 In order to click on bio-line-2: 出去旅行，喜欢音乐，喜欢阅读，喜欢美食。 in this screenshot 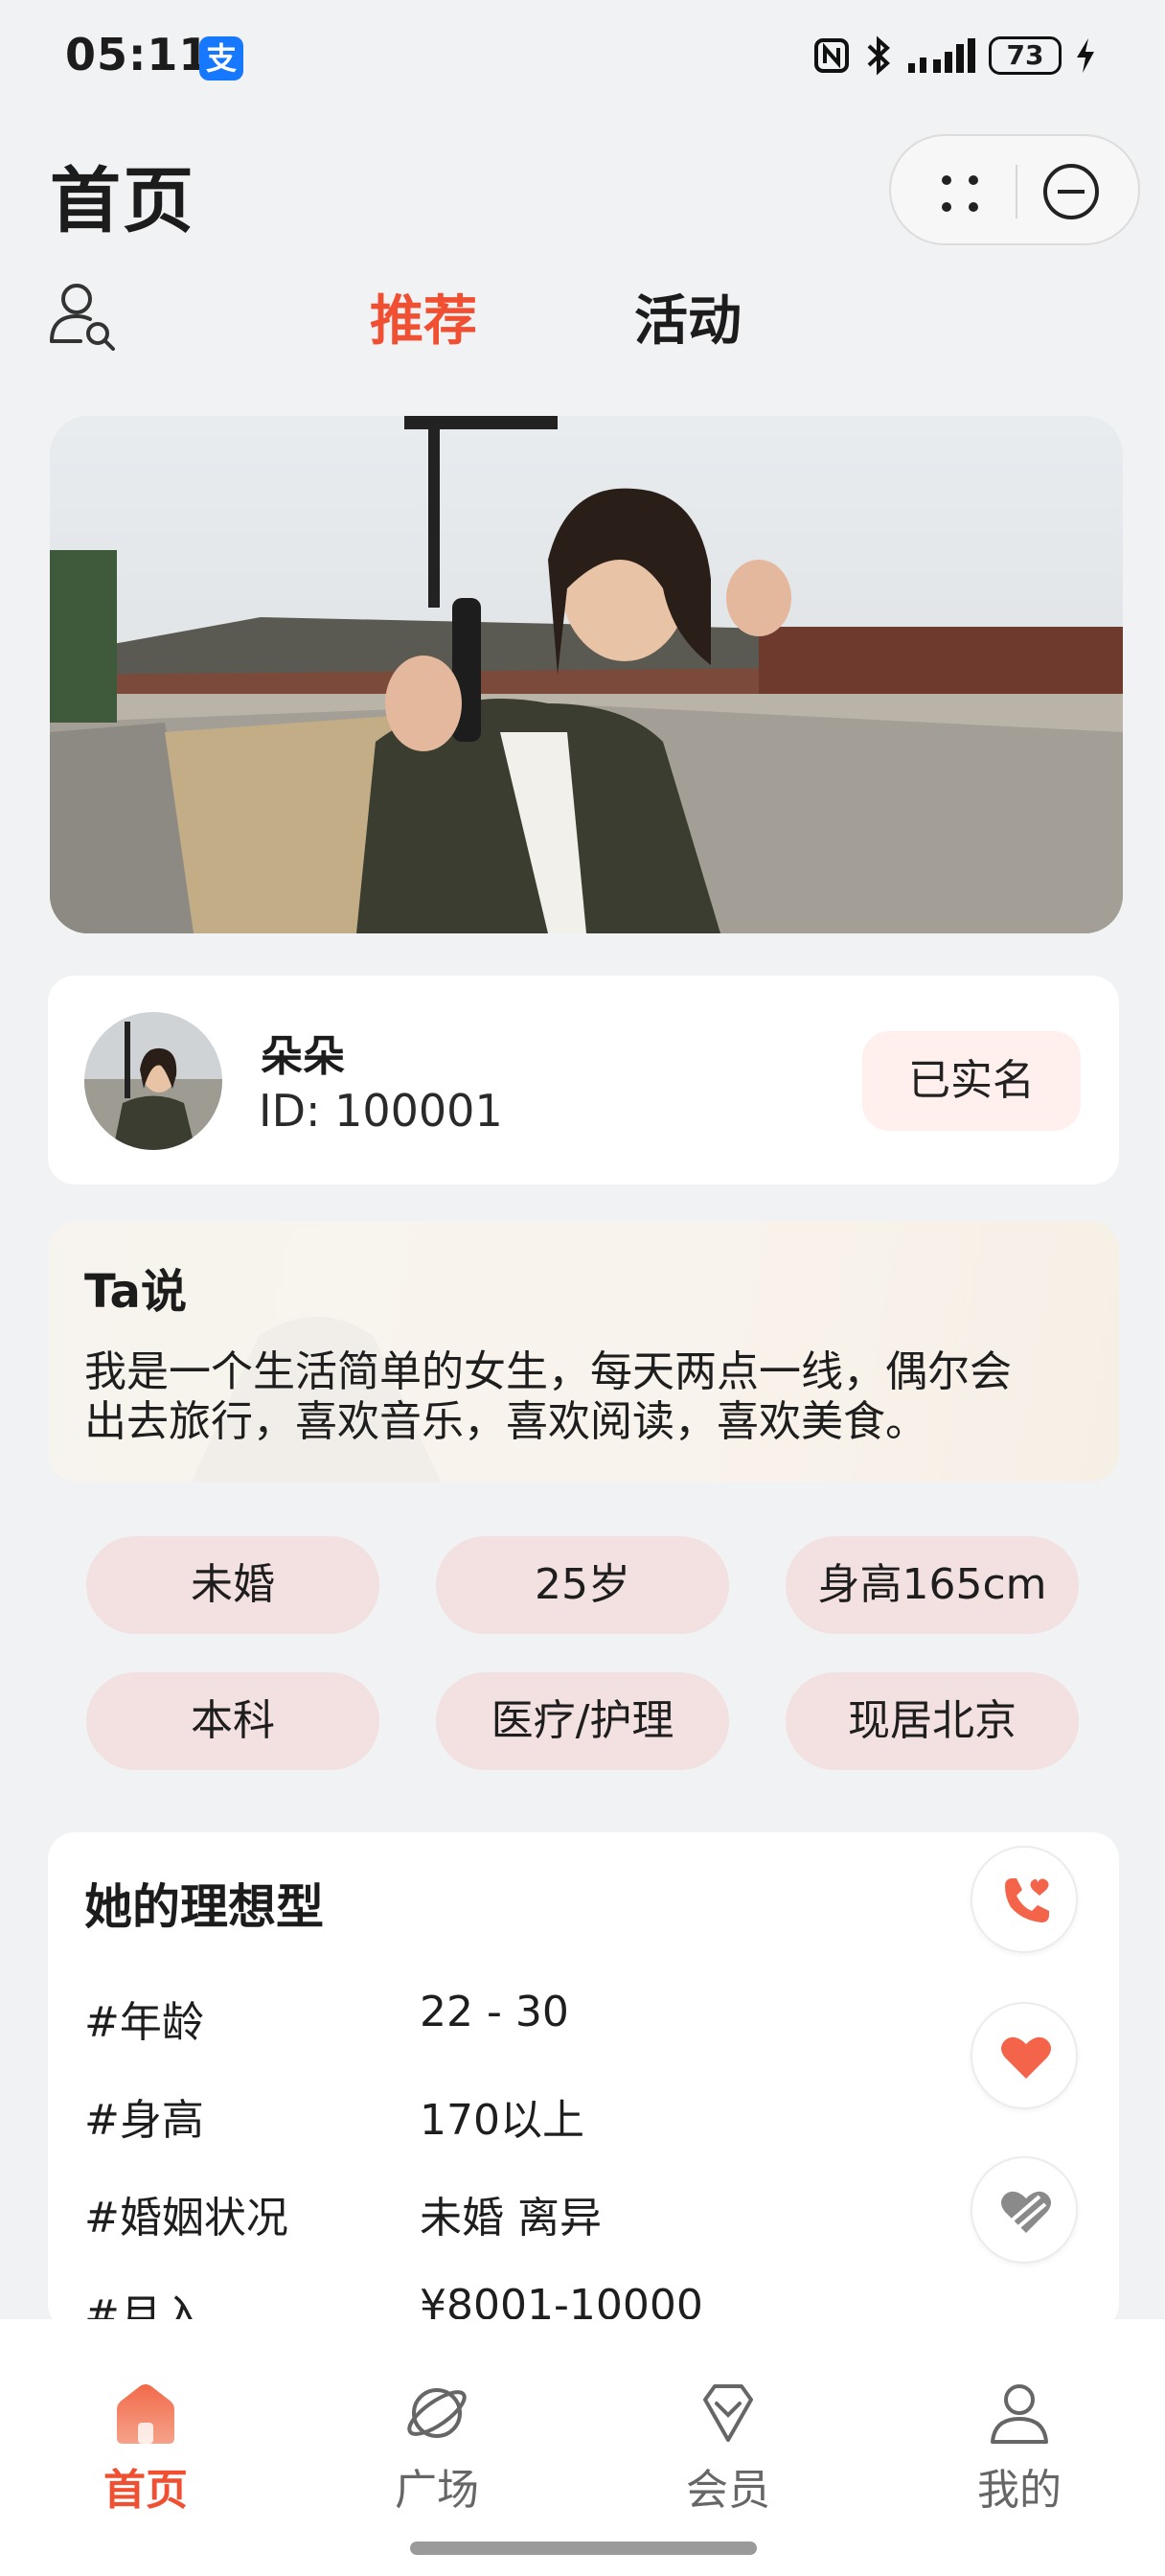, I will do `click(506, 1421)`.